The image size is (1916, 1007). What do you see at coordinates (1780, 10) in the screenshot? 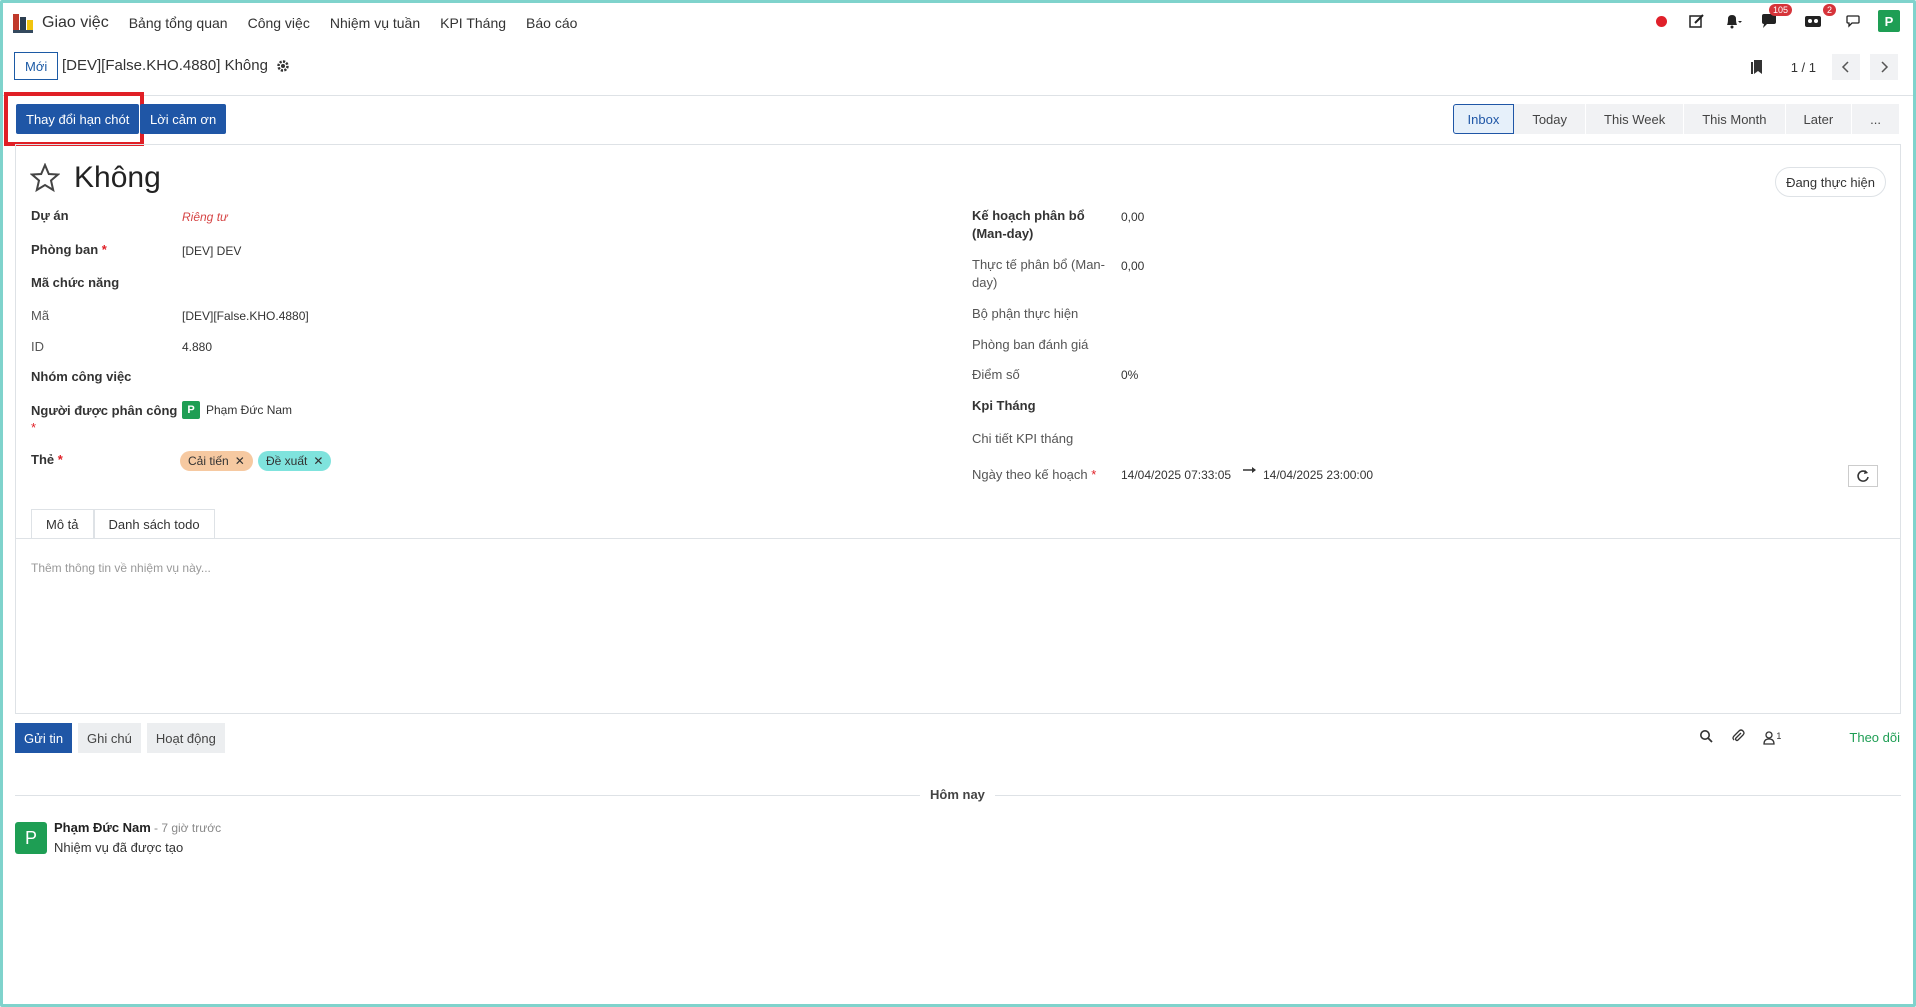
I see `chat-badge: 105` at bounding box center [1780, 10].